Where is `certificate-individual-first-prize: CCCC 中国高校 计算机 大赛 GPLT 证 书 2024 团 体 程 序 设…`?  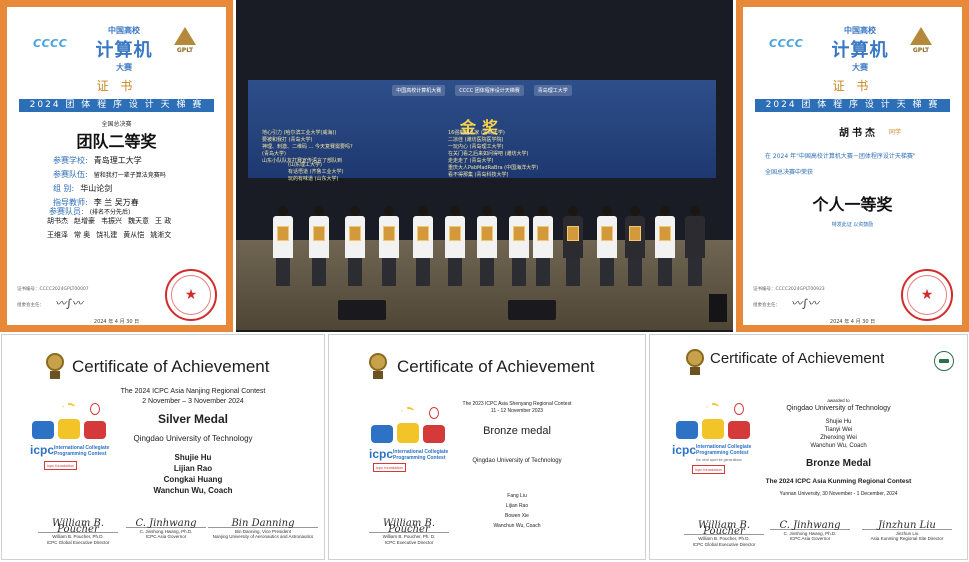 certificate-individual-first-prize: CCCC 中国高校 计算机 大赛 GPLT 证 书 2024 团 体 程 序 设… is located at coordinates (852, 166).